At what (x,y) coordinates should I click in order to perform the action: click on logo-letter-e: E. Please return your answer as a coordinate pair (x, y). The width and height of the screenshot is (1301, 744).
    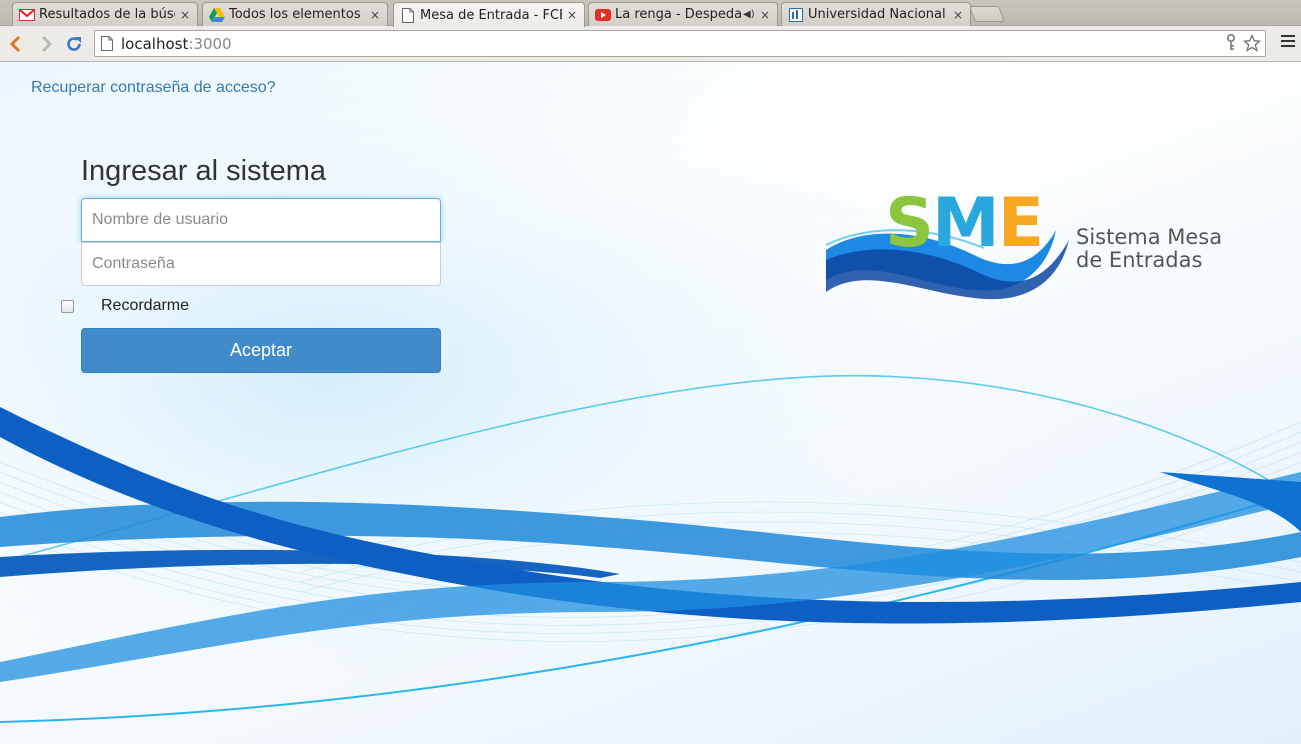
    Looking at the image, I should click on (1020, 223).